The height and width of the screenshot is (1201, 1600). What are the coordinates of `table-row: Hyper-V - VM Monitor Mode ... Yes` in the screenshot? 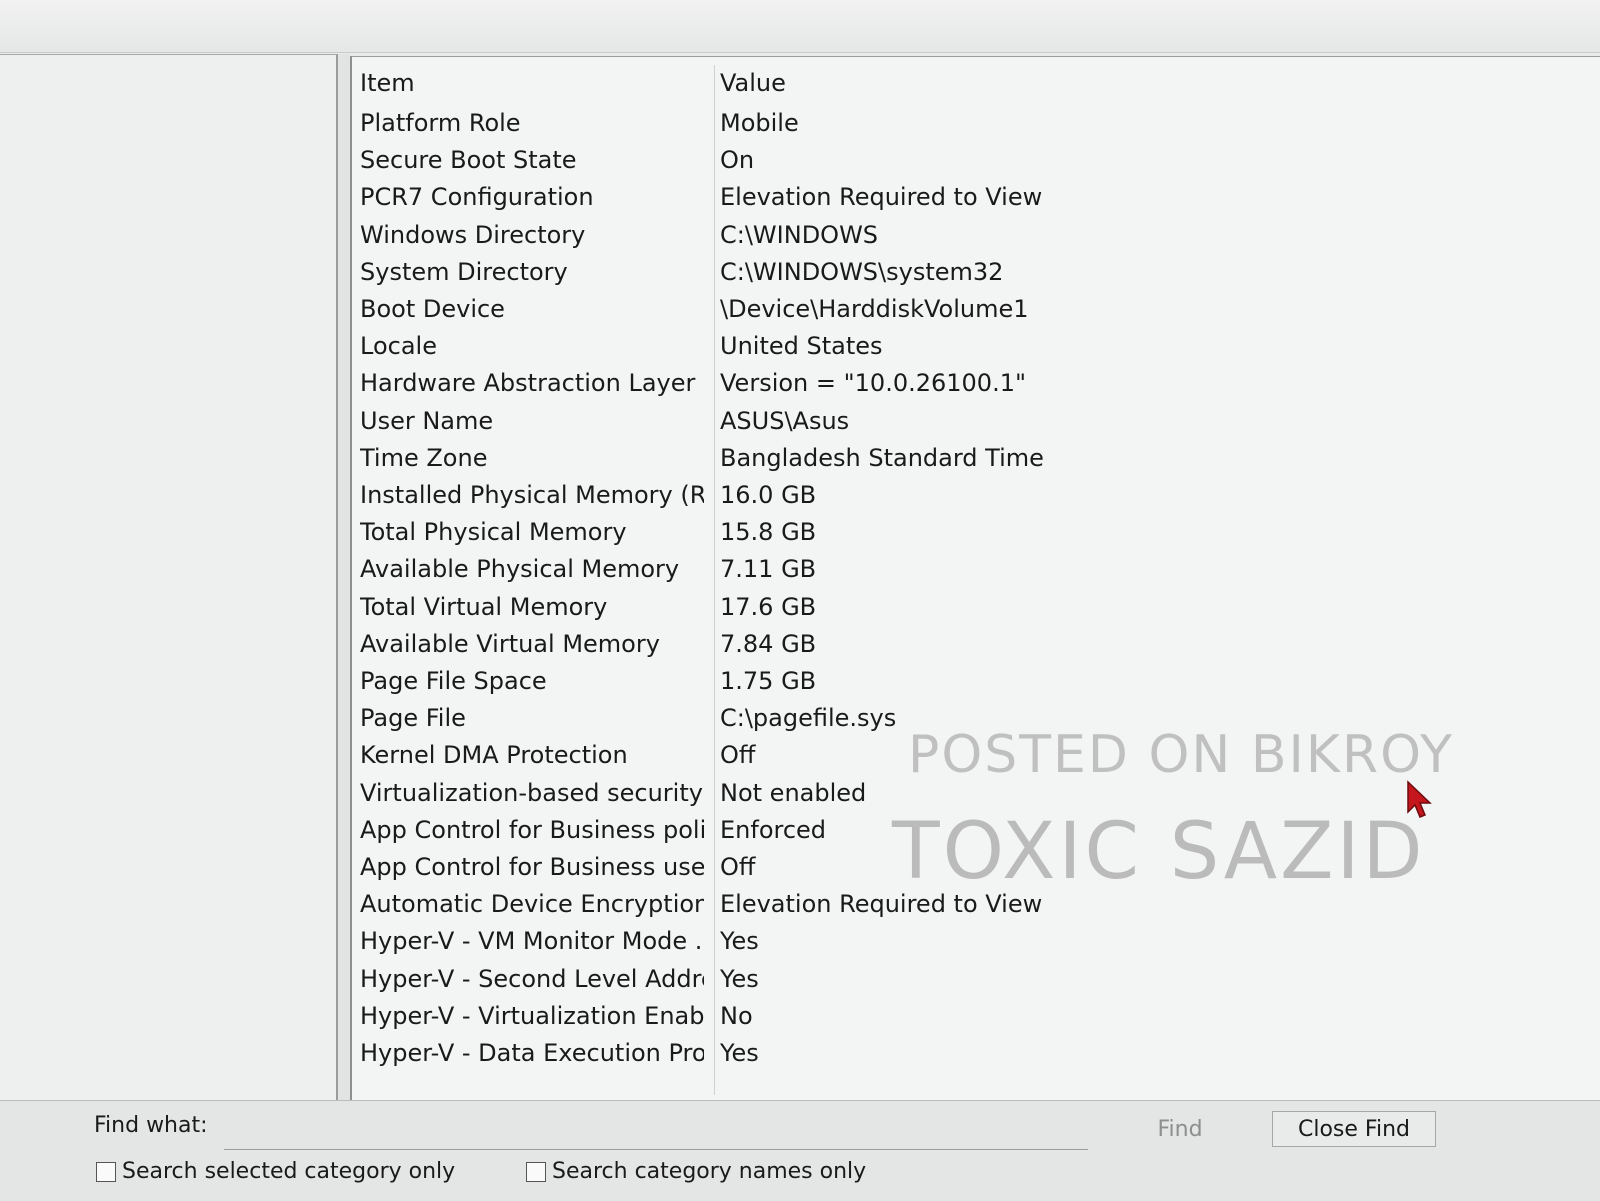 It's located at (952, 941).